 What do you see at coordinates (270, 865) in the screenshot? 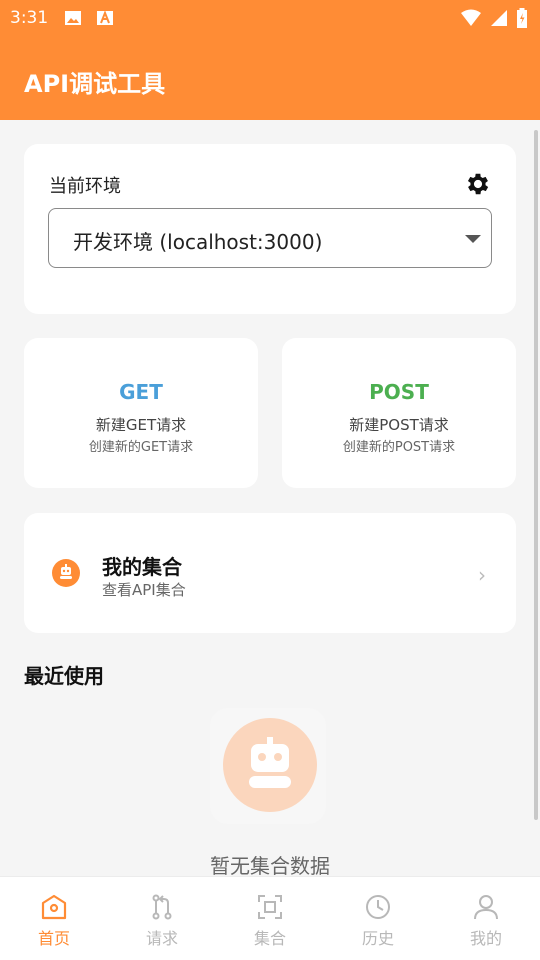
I see `empty-state-text: 暂无集合数据` at bounding box center [270, 865].